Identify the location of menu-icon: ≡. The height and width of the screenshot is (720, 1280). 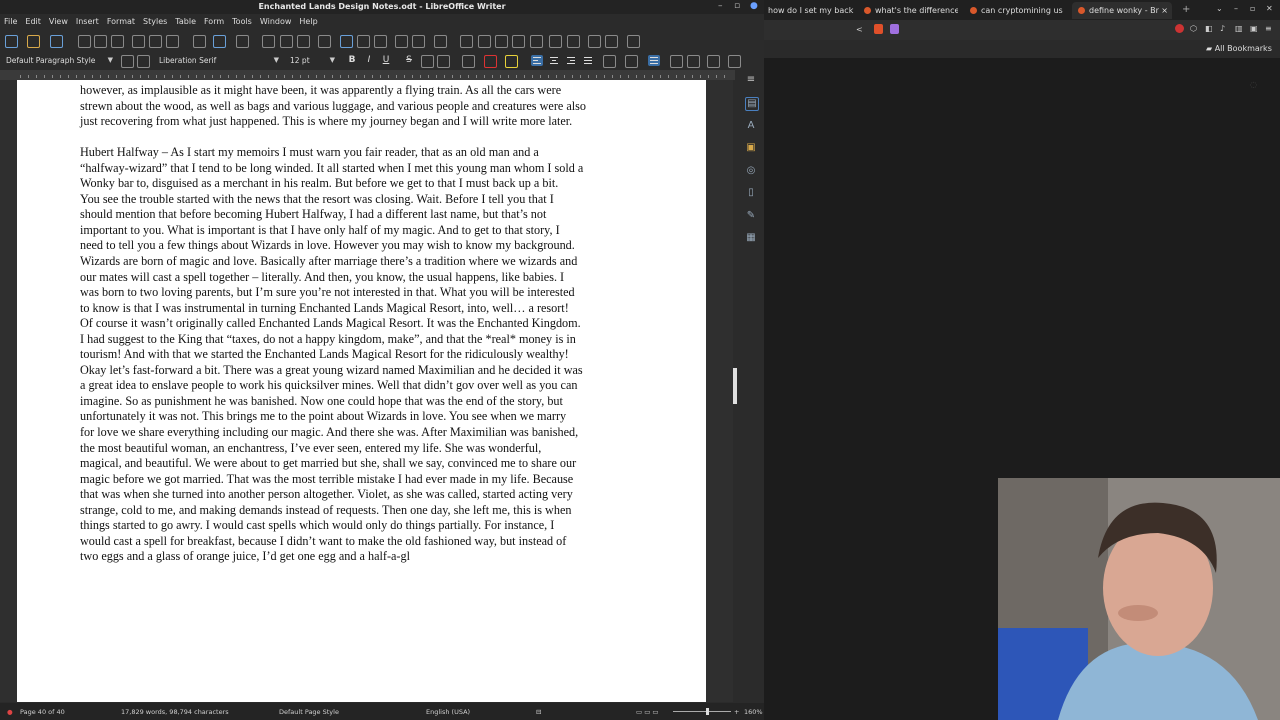
(1268, 28).